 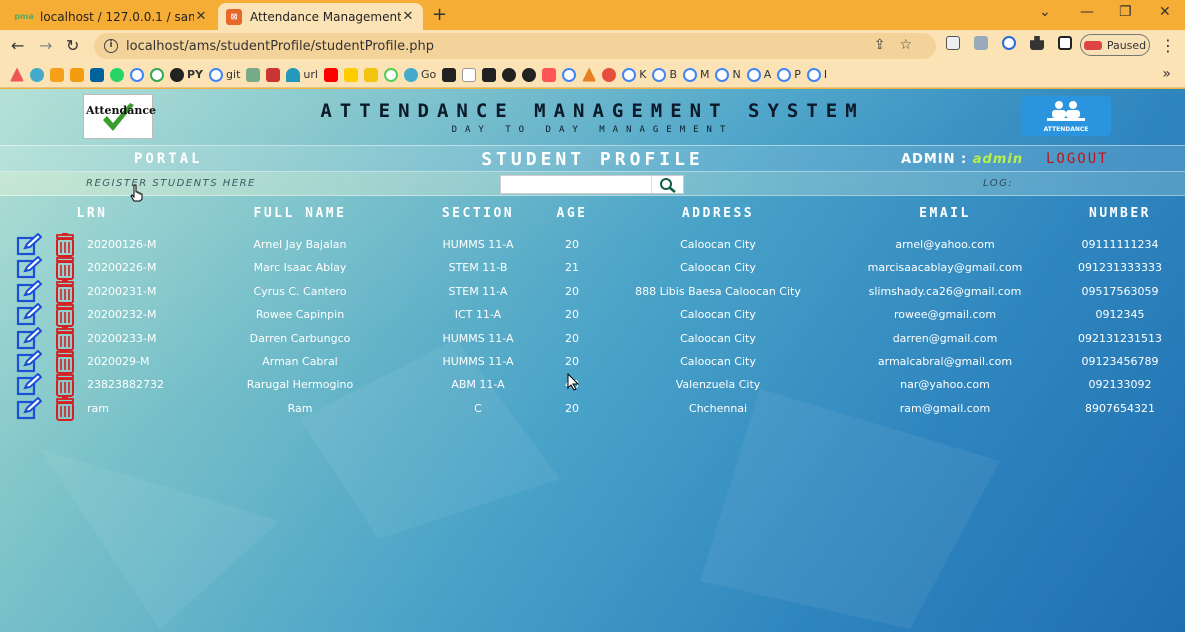 I want to click on panda-extension-icon, so click(x=953, y=43).